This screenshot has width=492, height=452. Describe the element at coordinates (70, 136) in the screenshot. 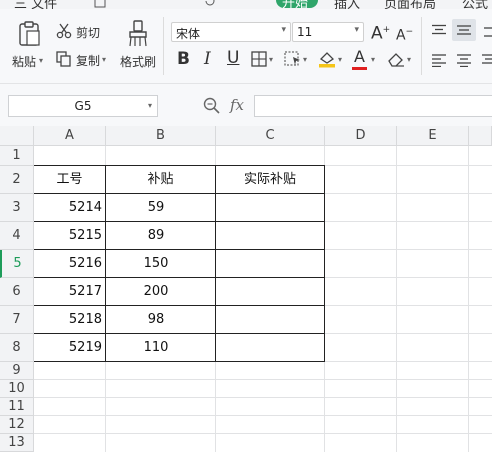

I see `column-header-a: A` at that location.